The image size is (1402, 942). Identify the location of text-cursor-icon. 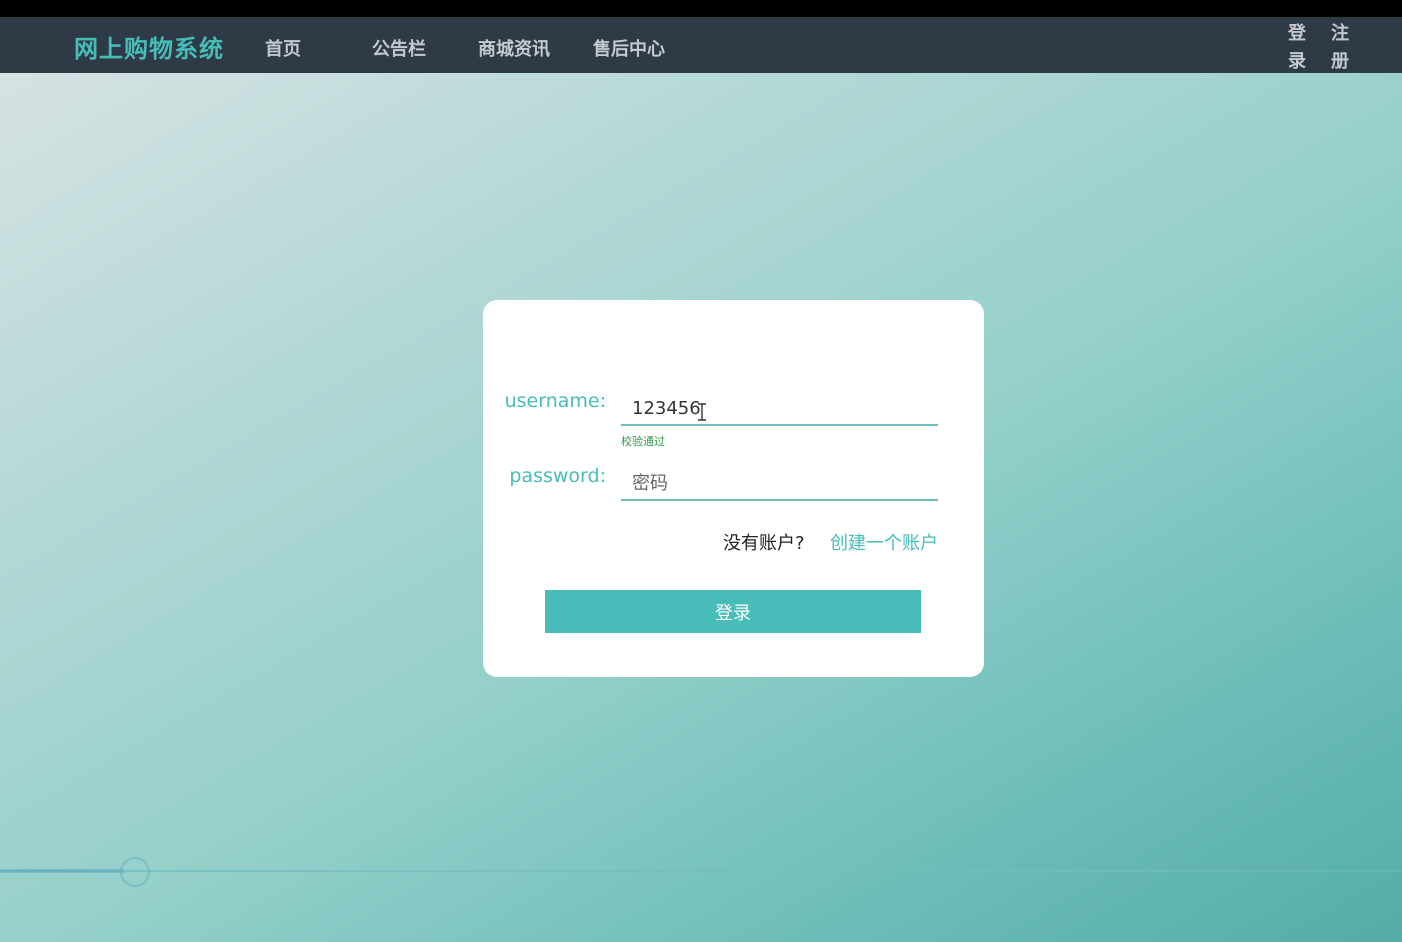
(702, 412).